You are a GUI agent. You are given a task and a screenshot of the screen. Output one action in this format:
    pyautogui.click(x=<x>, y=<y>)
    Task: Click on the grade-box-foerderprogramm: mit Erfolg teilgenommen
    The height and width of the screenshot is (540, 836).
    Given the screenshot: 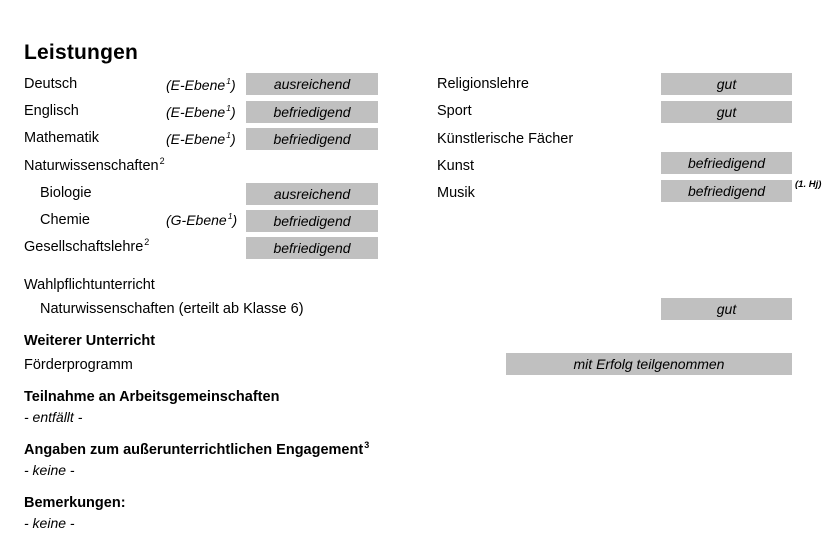 What is the action you would take?
    pyautogui.click(x=649, y=364)
    